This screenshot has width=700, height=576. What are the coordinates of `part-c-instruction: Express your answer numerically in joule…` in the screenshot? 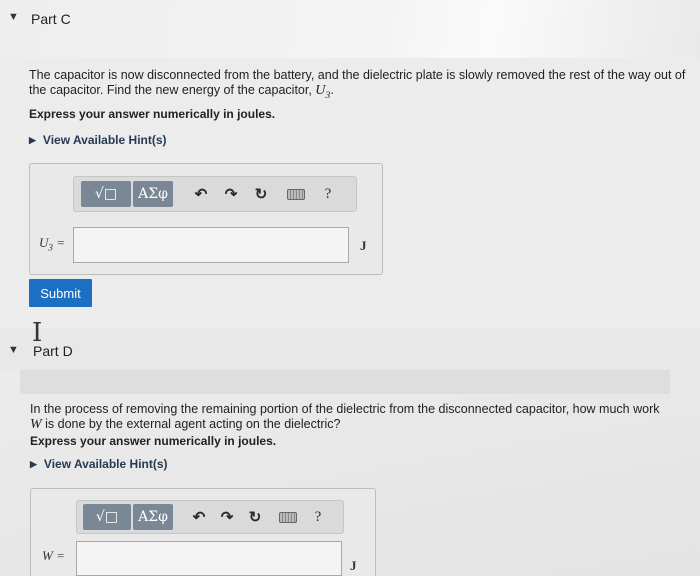 It's located at (152, 114).